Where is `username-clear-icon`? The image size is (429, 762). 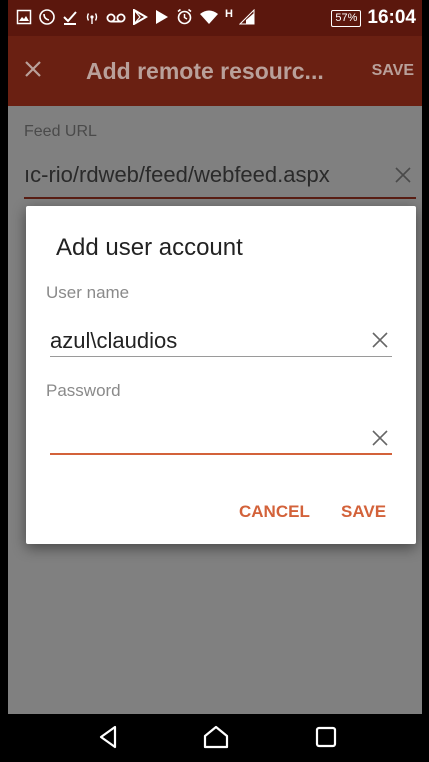 username-clear-icon is located at coordinates (380, 342).